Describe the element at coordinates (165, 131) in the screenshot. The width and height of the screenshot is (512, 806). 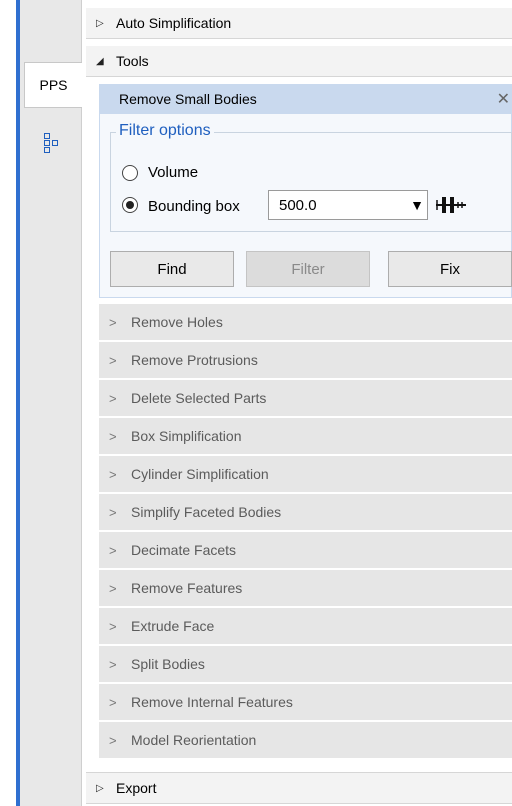
I see `filter-options-label: Filter options` at that location.